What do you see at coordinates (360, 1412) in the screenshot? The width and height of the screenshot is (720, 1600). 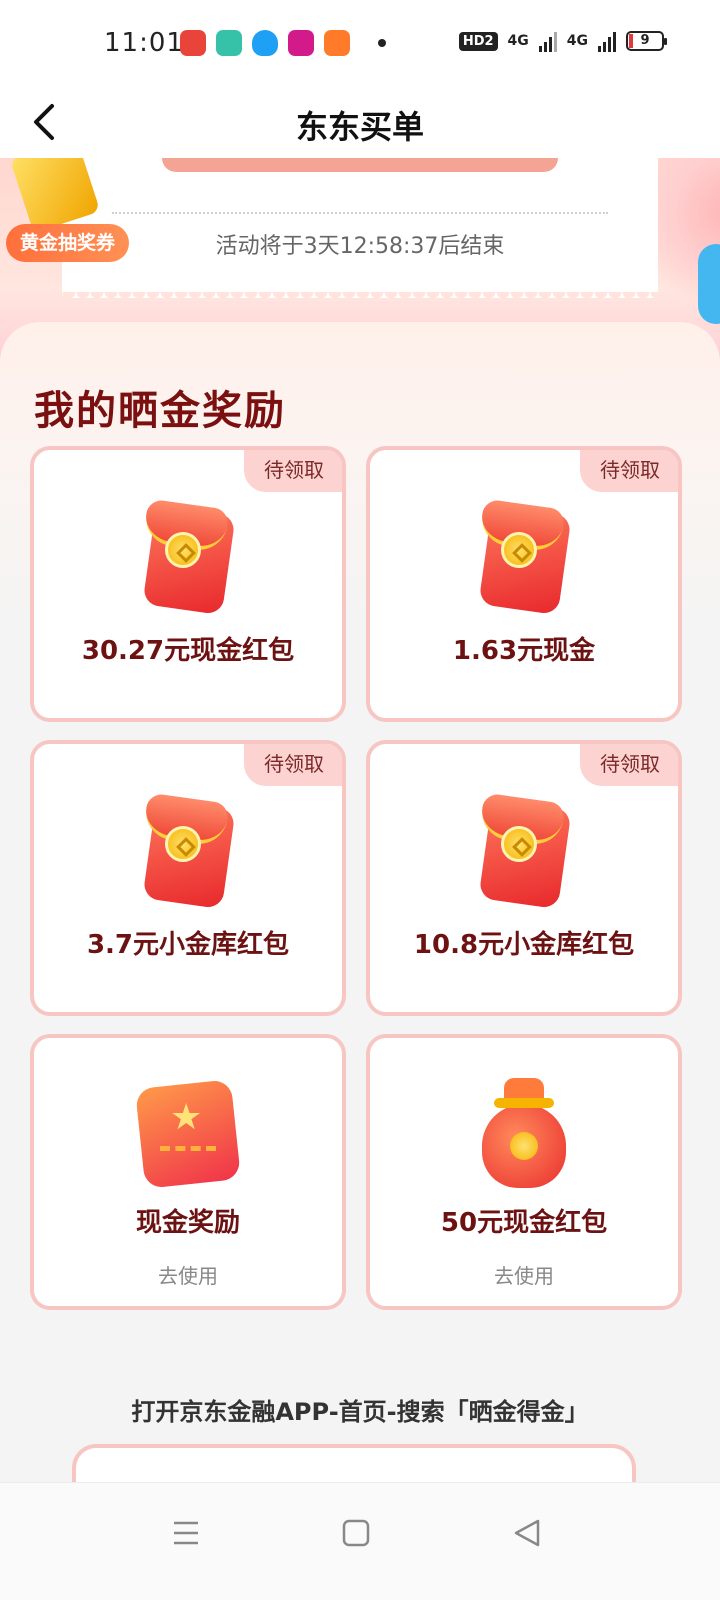 I see `instruction-text: 打开京东金融APP-首页-搜索「晒金得金」` at bounding box center [360, 1412].